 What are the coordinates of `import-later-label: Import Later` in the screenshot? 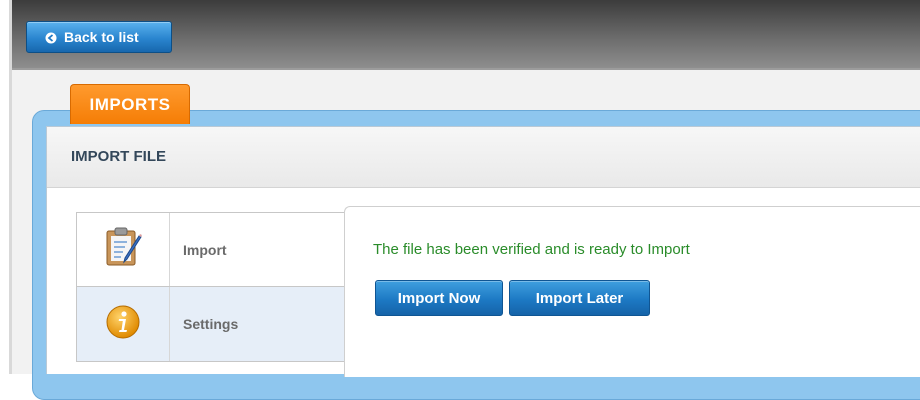 It's located at (579, 298).